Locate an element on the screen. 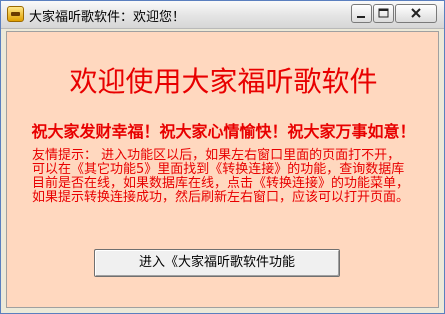  title-bar: 大家福听歌软件：欢迎您！ is located at coordinates (222, 15).